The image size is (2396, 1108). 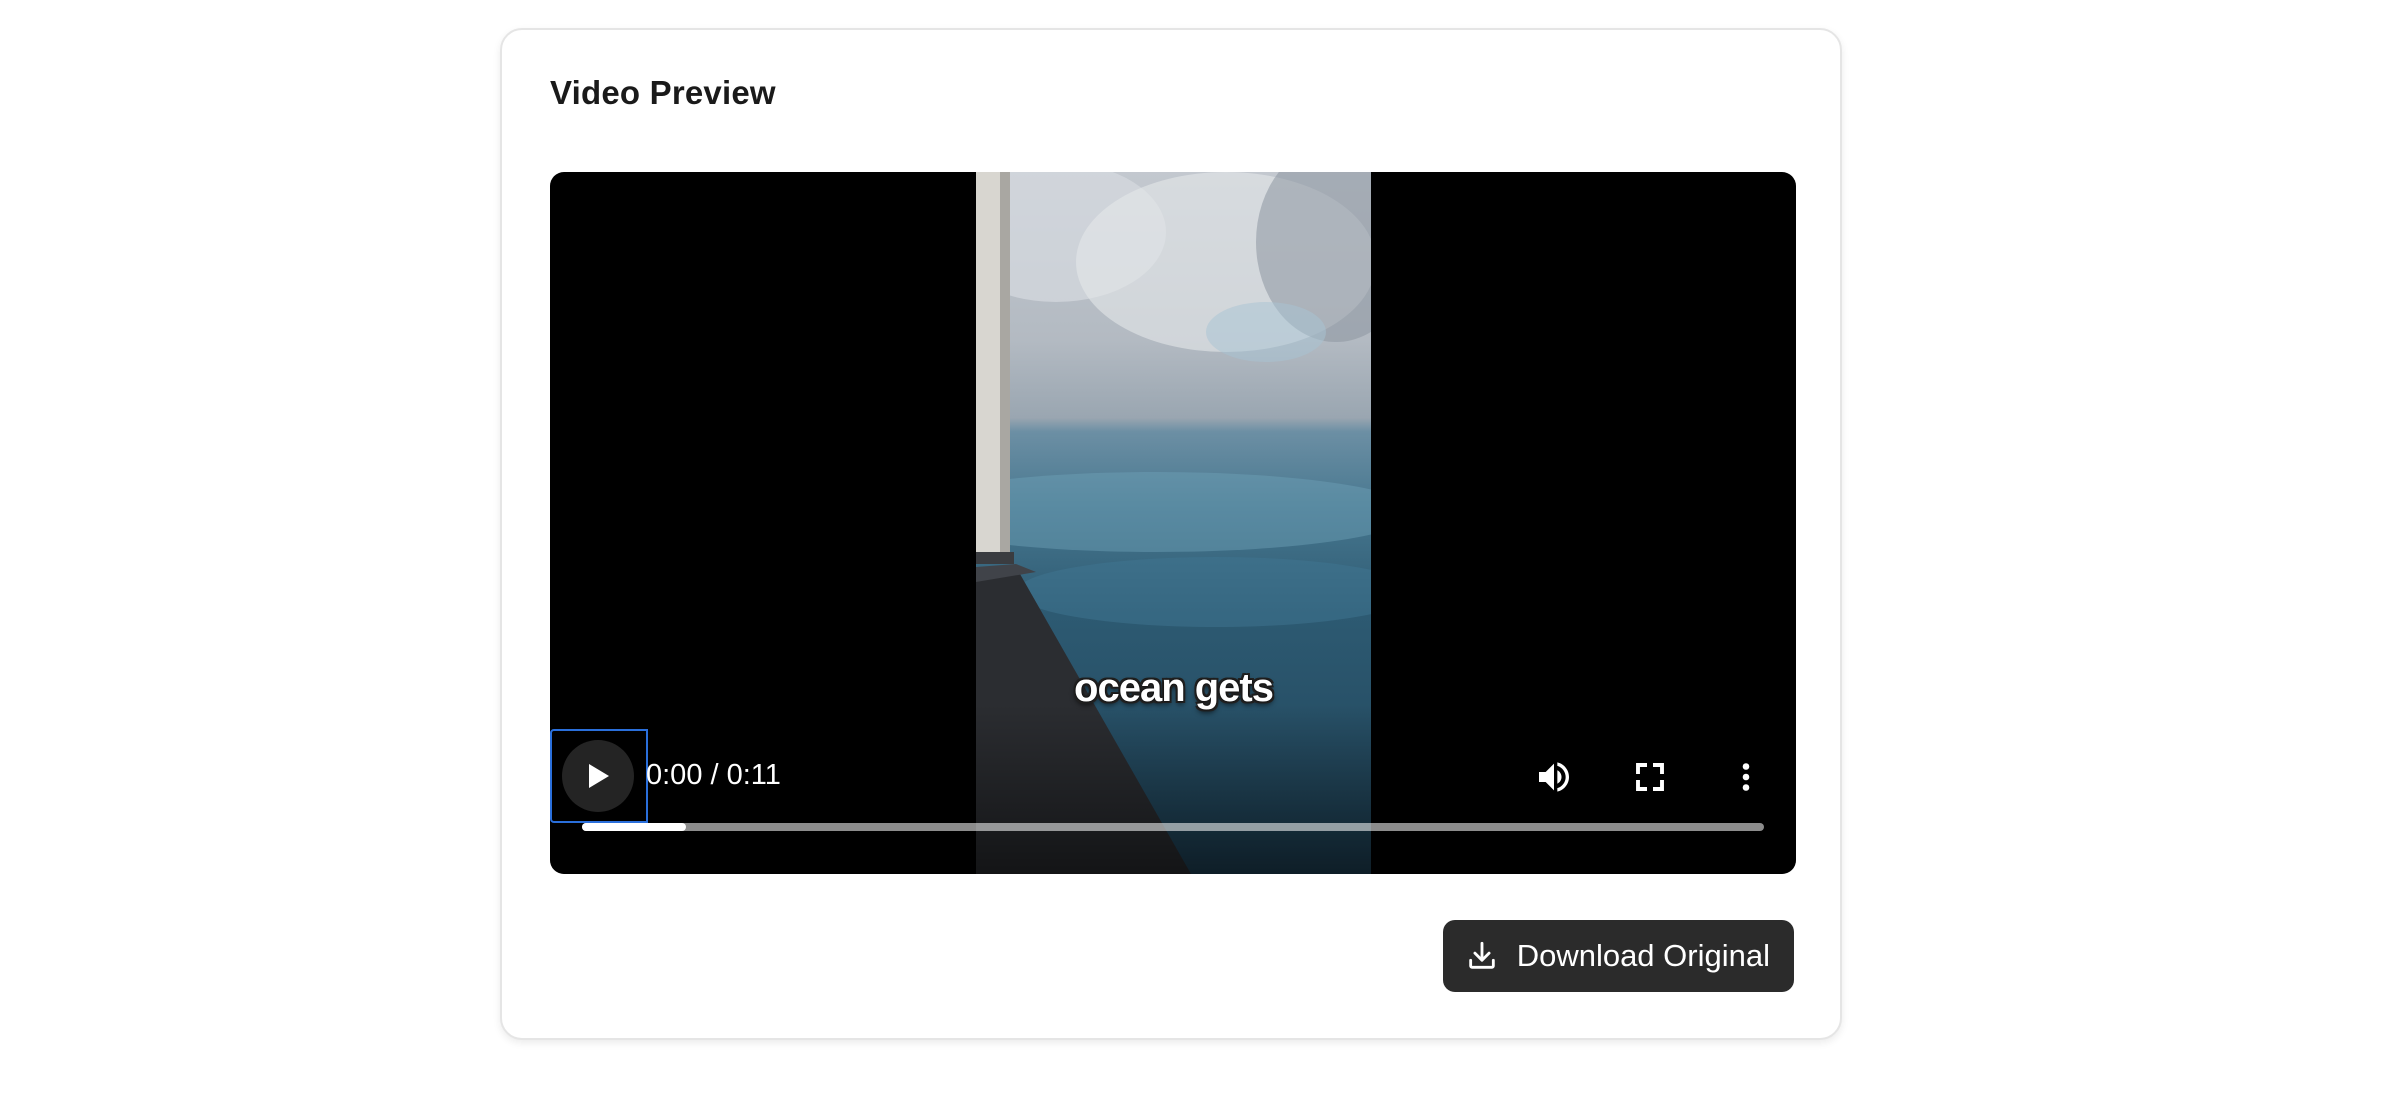 I want to click on more-options-icon, so click(x=1746, y=777).